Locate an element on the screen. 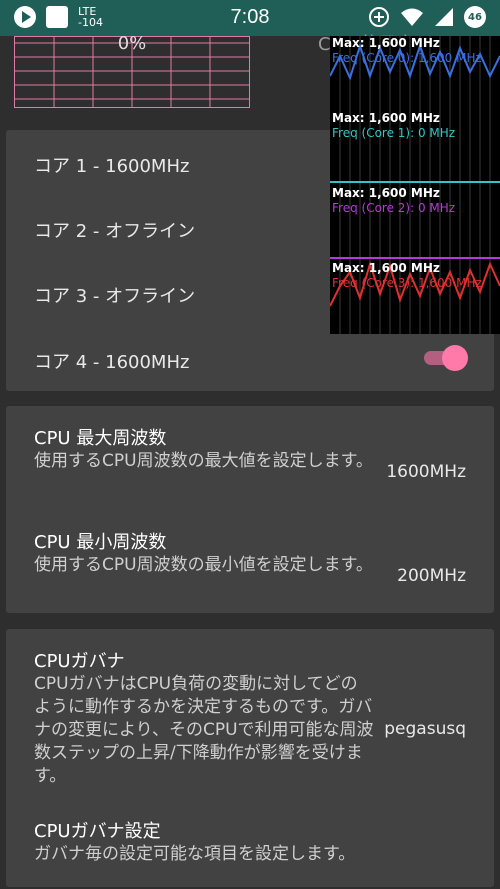  status-bar: LTE -104 7:08 46 is located at coordinates (250, 18).